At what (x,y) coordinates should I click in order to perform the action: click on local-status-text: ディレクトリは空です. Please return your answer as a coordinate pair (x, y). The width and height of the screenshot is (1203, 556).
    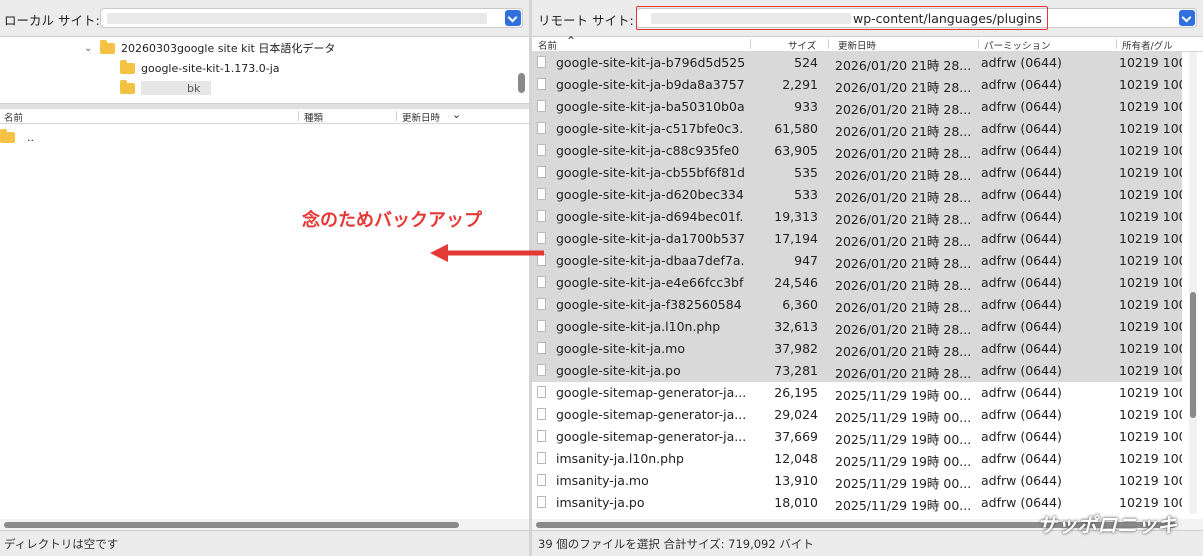
    Looking at the image, I should click on (61, 544).